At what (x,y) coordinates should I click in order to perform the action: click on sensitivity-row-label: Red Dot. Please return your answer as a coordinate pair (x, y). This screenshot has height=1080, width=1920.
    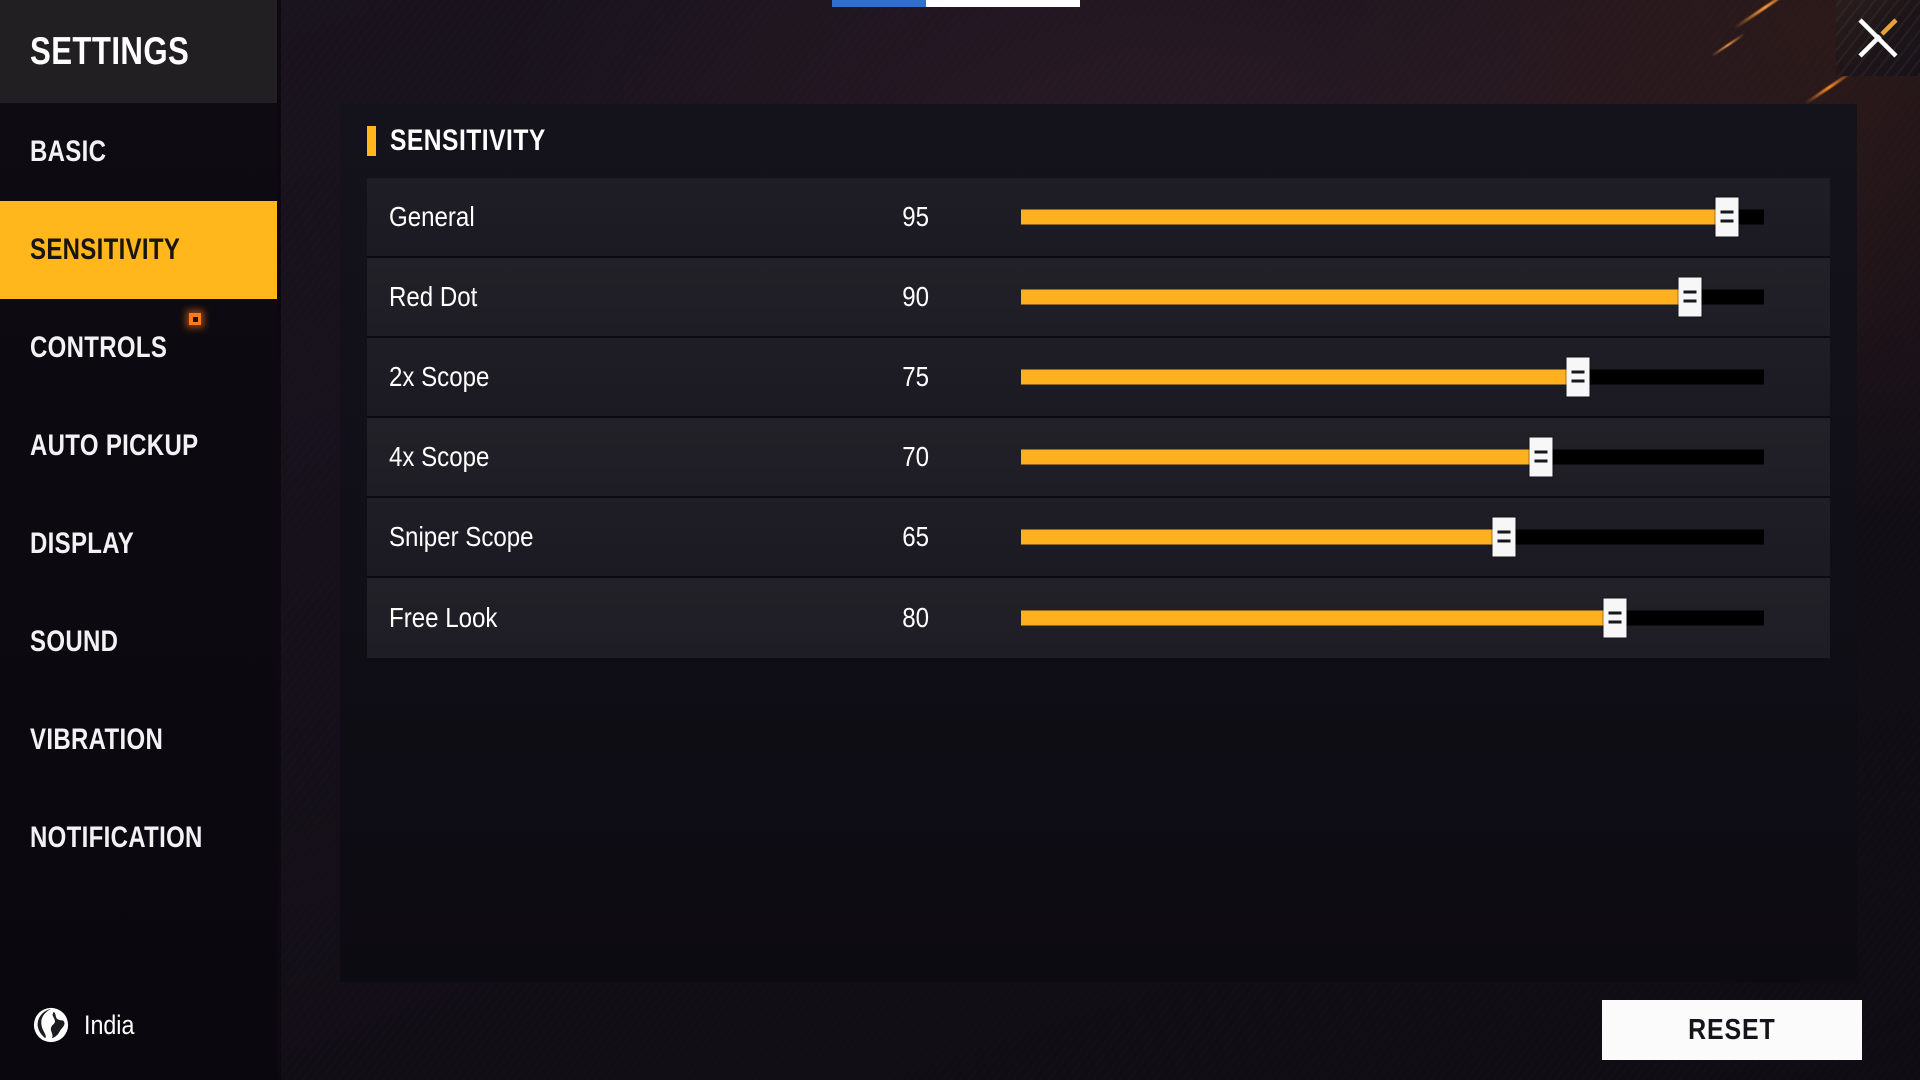
    Looking at the image, I should click on (433, 296).